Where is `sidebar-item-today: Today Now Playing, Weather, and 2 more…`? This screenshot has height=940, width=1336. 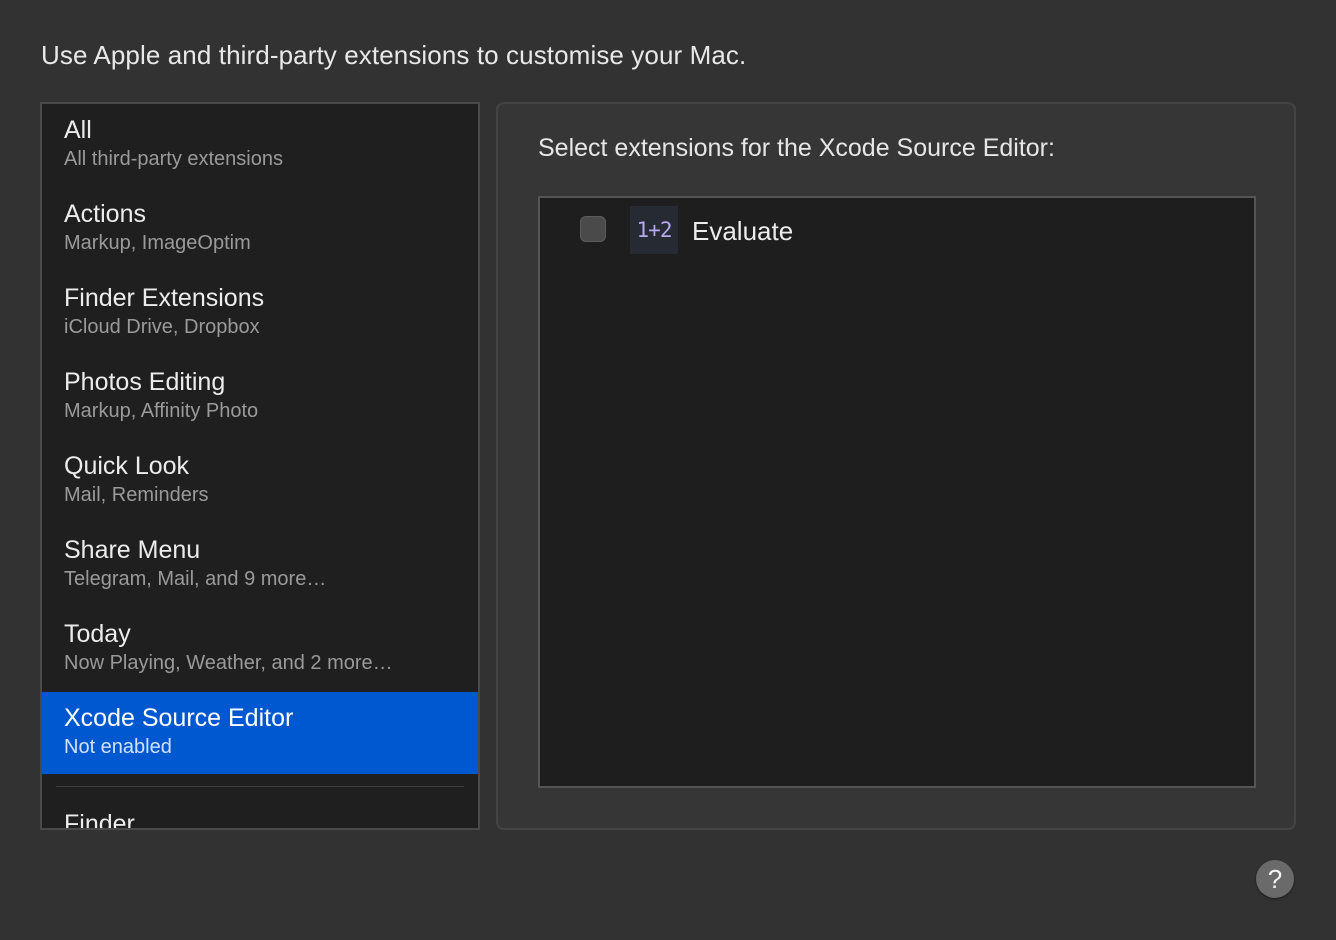
sidebar-item-today: Today Now Playing, Weather, and 2 more… is located at coordinates (260, 649).